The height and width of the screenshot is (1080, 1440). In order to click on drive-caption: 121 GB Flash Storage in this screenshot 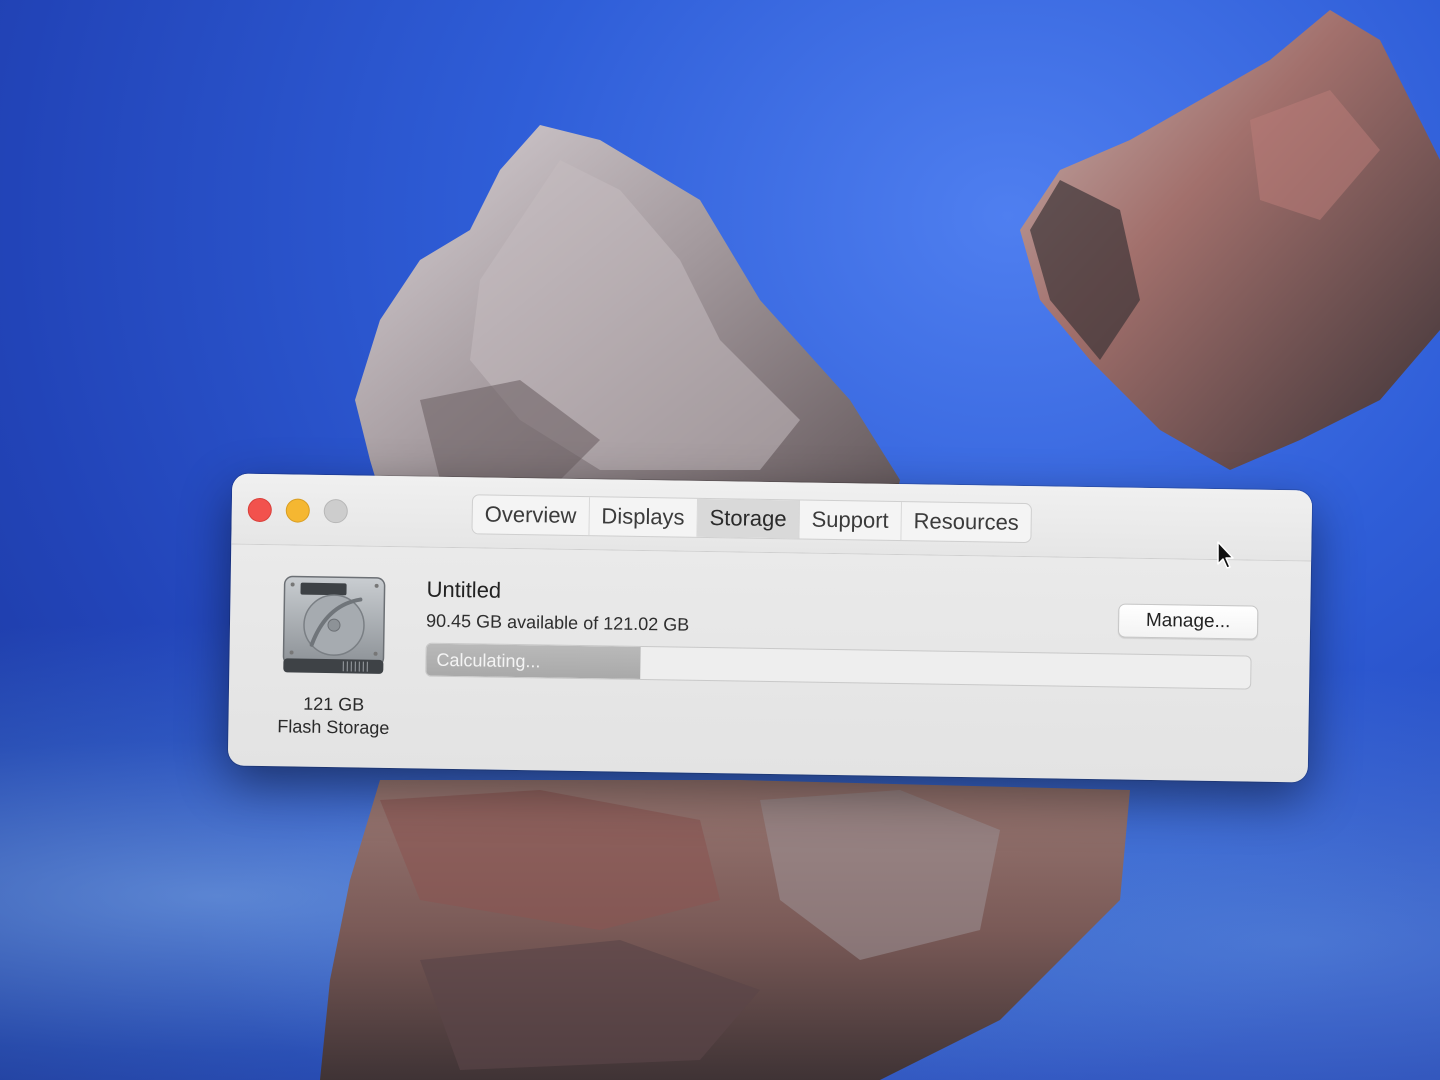, I will do `click(333, 716)`.